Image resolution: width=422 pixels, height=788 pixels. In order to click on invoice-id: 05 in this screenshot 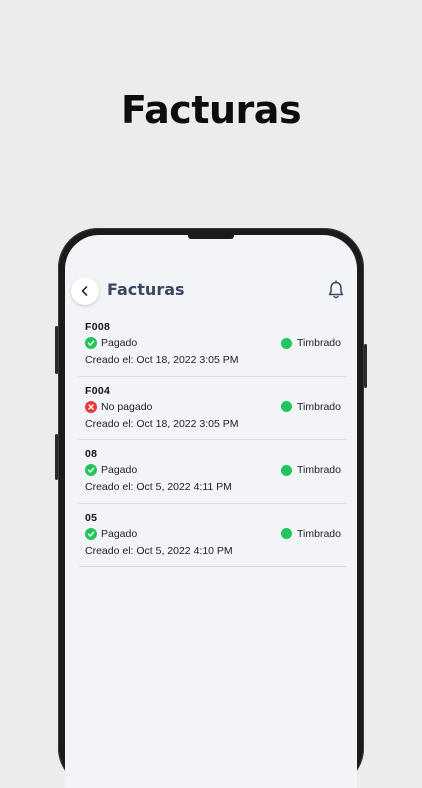, I will do `click(91, 517)`.